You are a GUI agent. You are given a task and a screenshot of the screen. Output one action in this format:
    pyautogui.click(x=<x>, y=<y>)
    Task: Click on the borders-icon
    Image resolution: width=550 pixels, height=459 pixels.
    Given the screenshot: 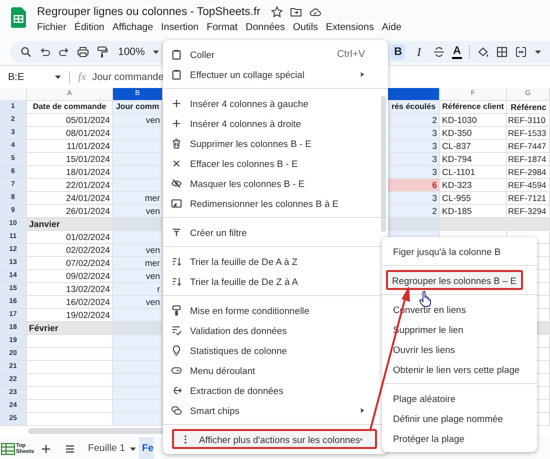 What is the action you would take?
    pyautogui.click(x=502, y=52)
    